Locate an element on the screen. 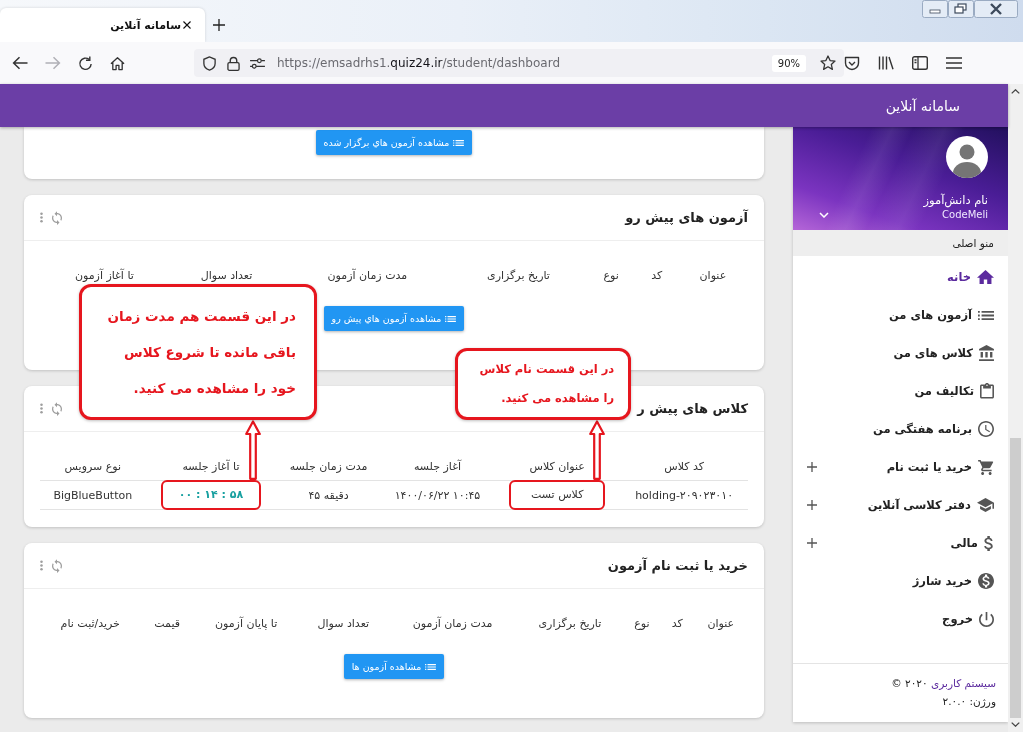 This screenshot has width=1023, height=732. scroll-down-icon is located at coordinates (1015, 724).